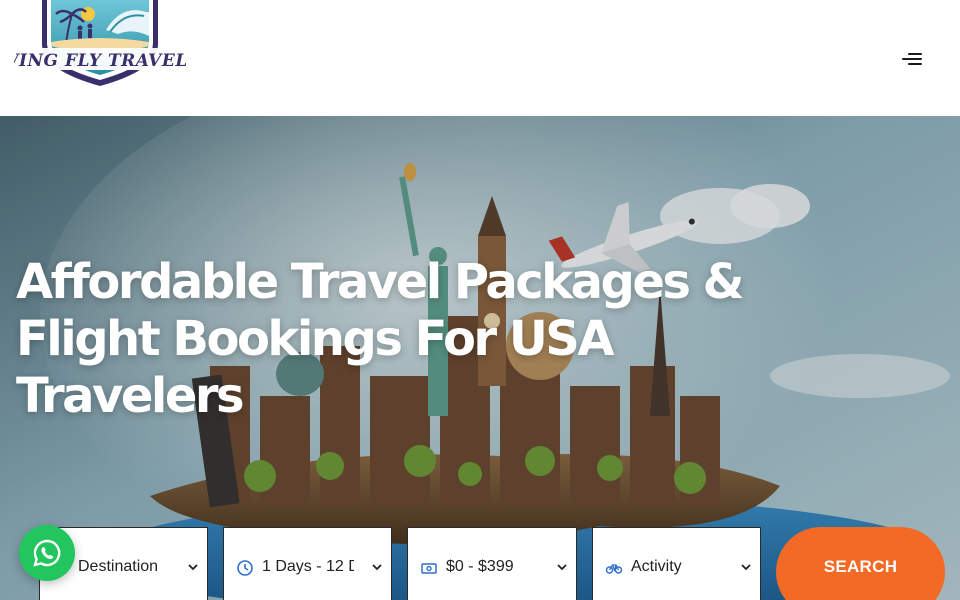 Image resolution: width=960 pixels, height=600 pixels. I want to click on duration-label: 1 Days - 12 Days, so click(308, 566).